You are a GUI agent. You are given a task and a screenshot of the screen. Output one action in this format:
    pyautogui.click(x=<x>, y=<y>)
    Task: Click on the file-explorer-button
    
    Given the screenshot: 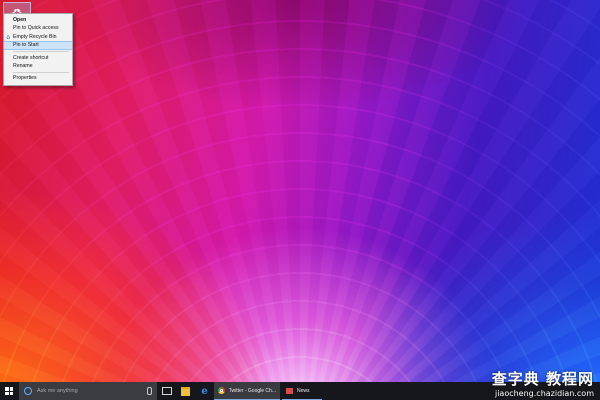 What is the action you would take?
    pyautogui.click(x=185, y=391)
    